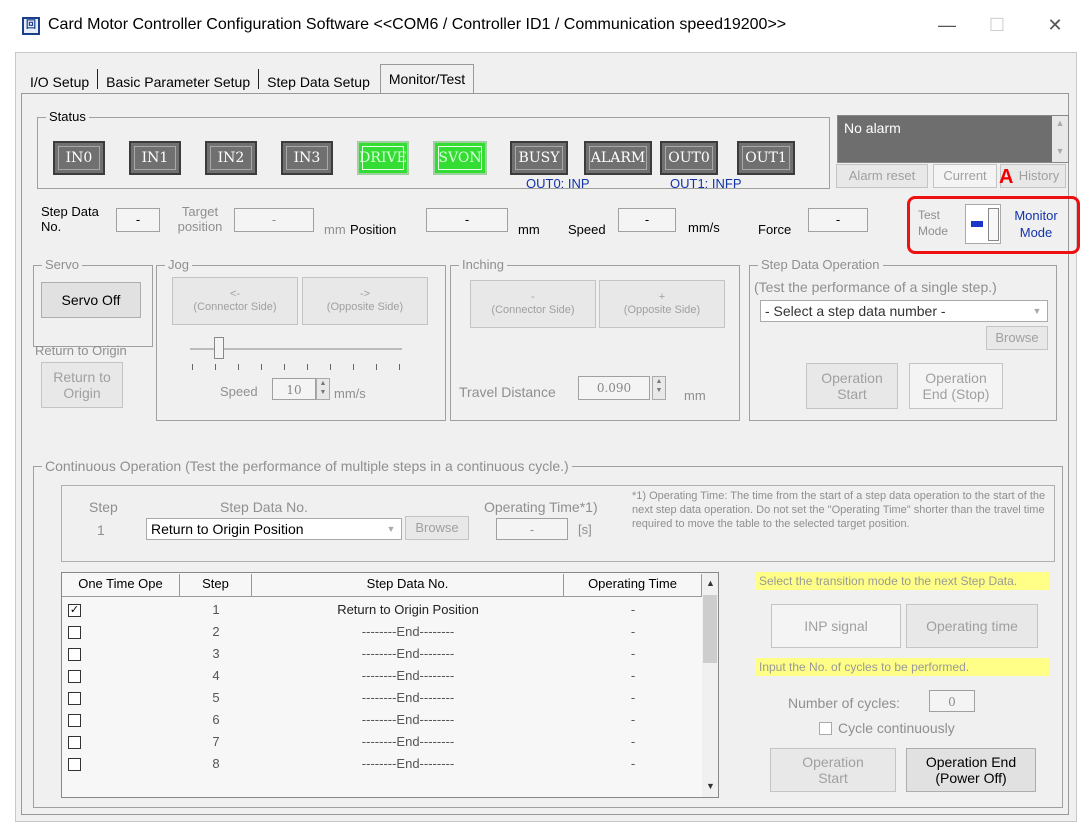  What do you see at coordinates (296, 367) in the screenshot?
I see `slider-ticks` at bounding box center [296, 367].